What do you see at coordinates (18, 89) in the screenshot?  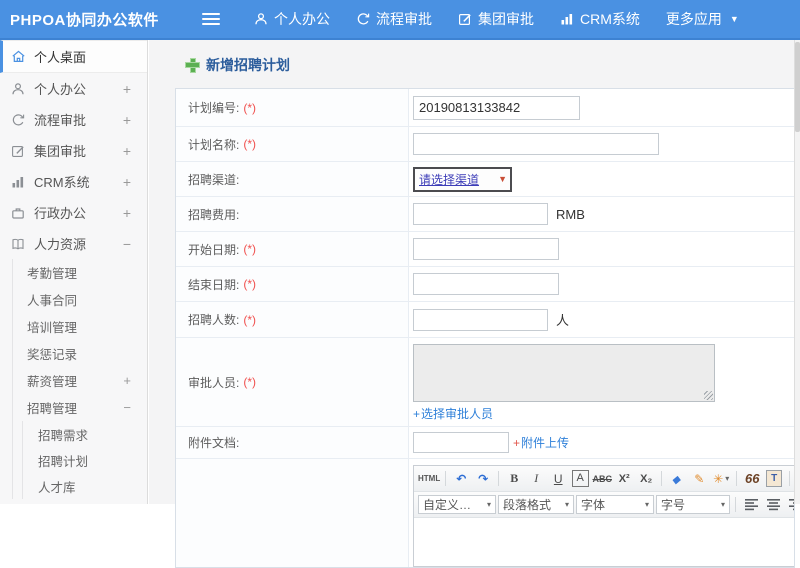 I see `person-icon` at bounding box center [18, 89].